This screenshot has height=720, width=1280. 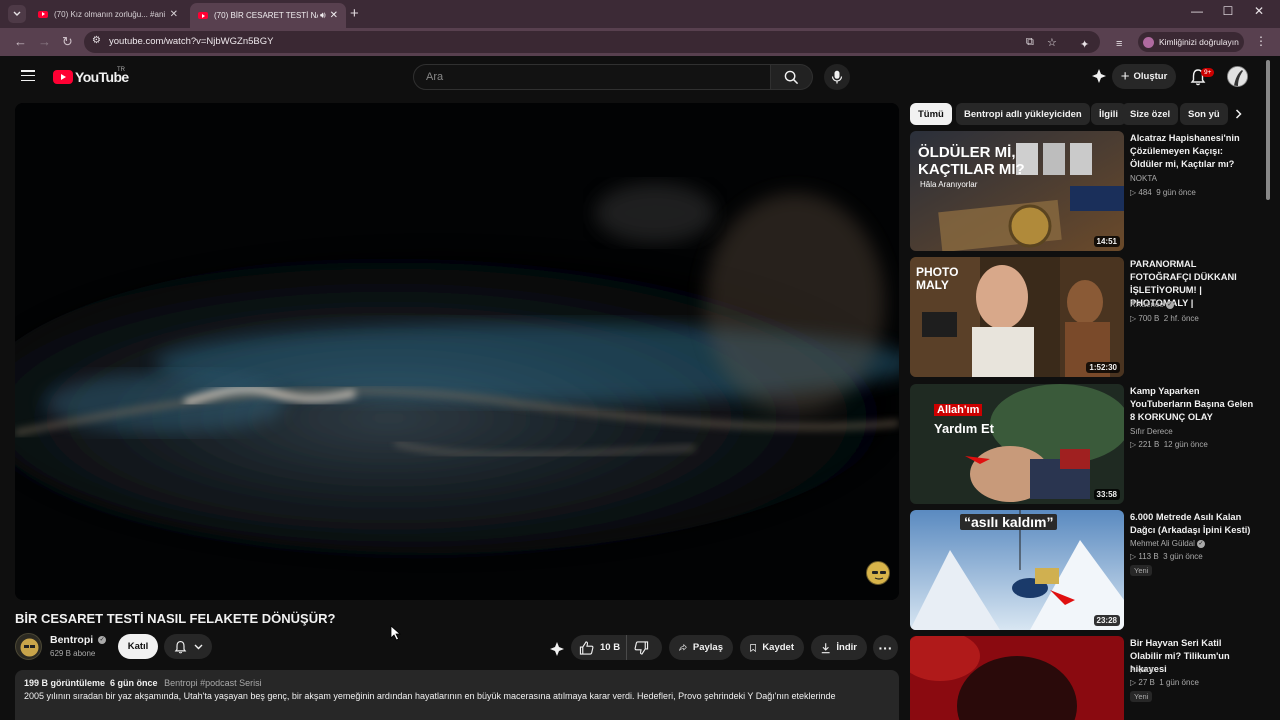 I want to click on profile-chip-label: Kimliğinizi doğrulayın, so click(x=1199, y=42).